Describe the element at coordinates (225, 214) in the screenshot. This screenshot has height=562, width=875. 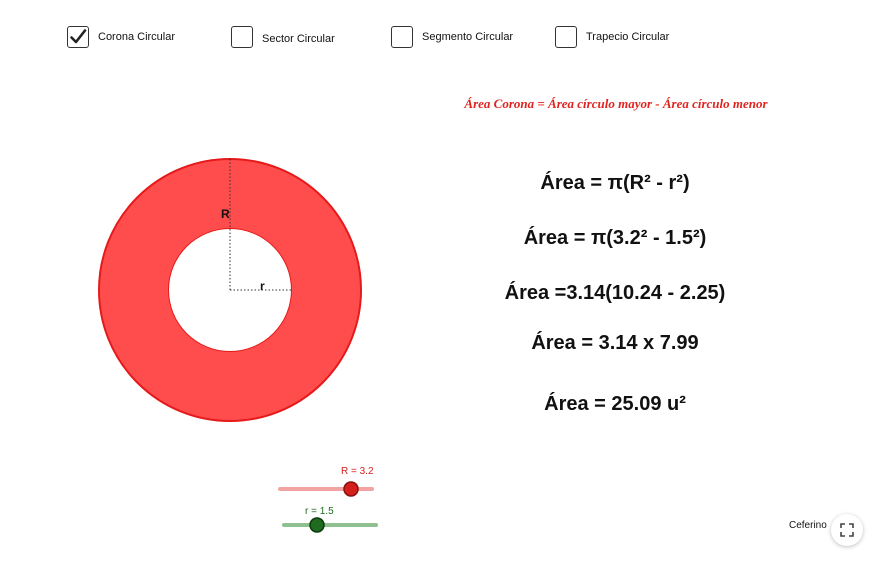
I see `outer-radius-label: R` at that location.